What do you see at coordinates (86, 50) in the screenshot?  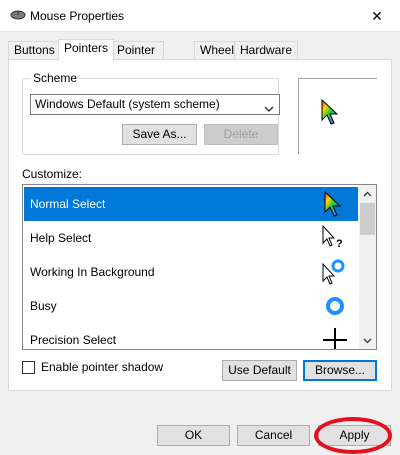 I see `tab-pointers: Pointers` at bounding box center [86, 50].